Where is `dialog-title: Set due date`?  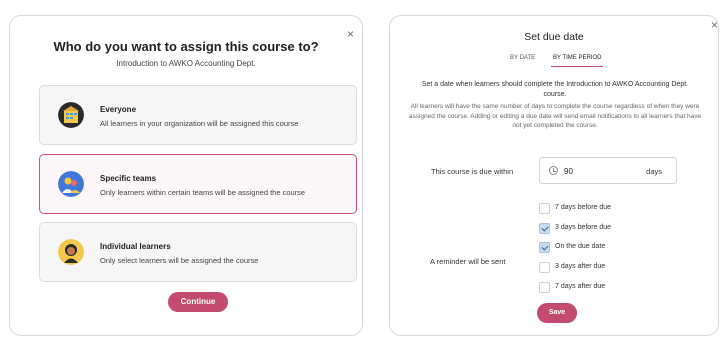
dialog-title: Set due date is located at coordinates (554, 37).